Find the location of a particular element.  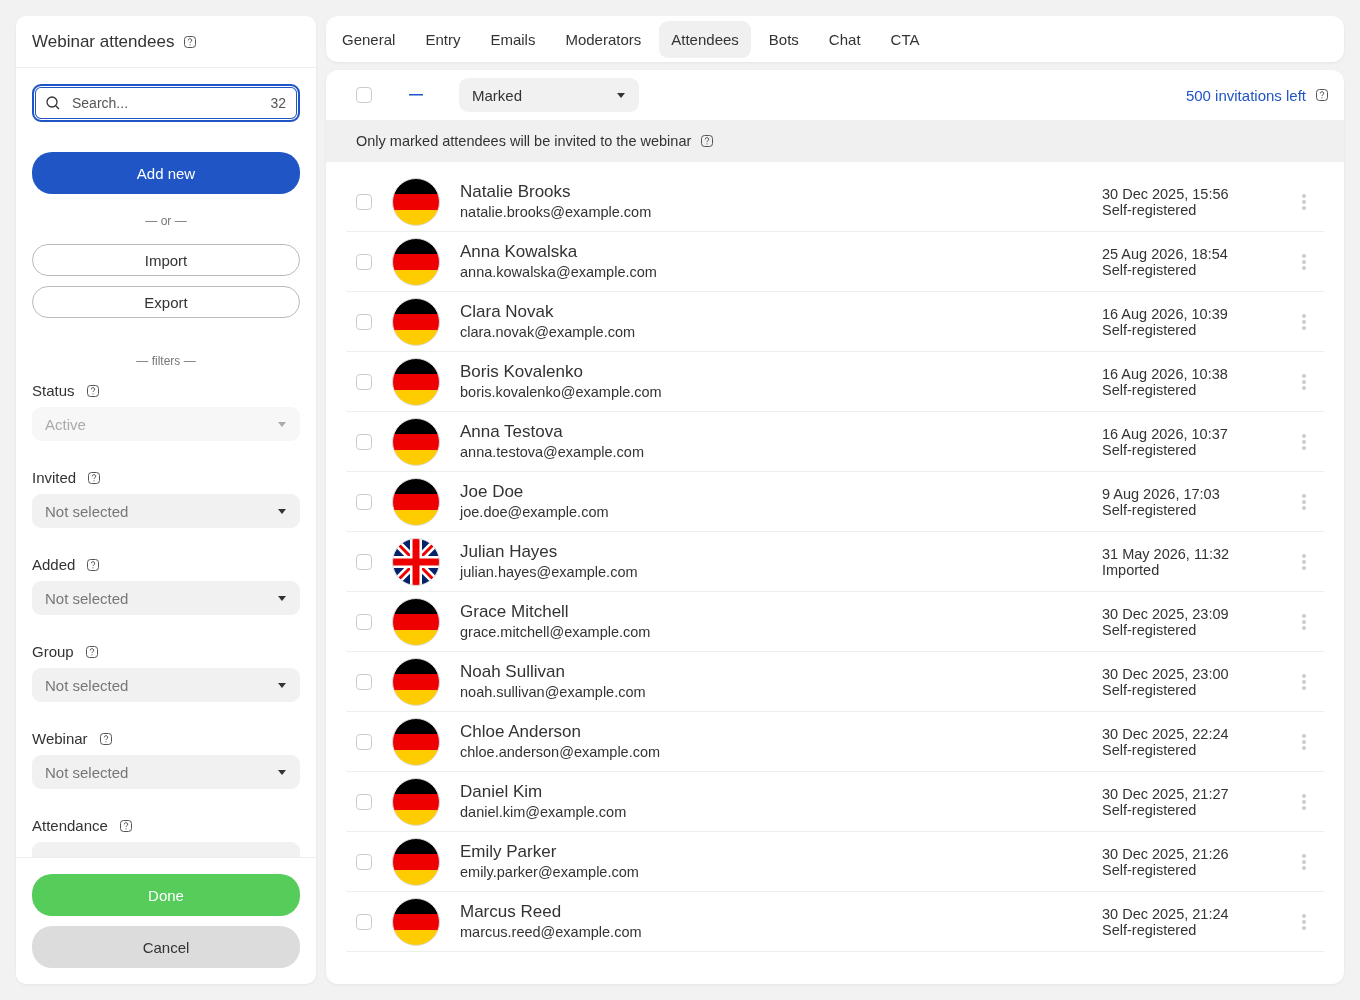

search-field: Search... 32 is located at coordinates (166, 103).